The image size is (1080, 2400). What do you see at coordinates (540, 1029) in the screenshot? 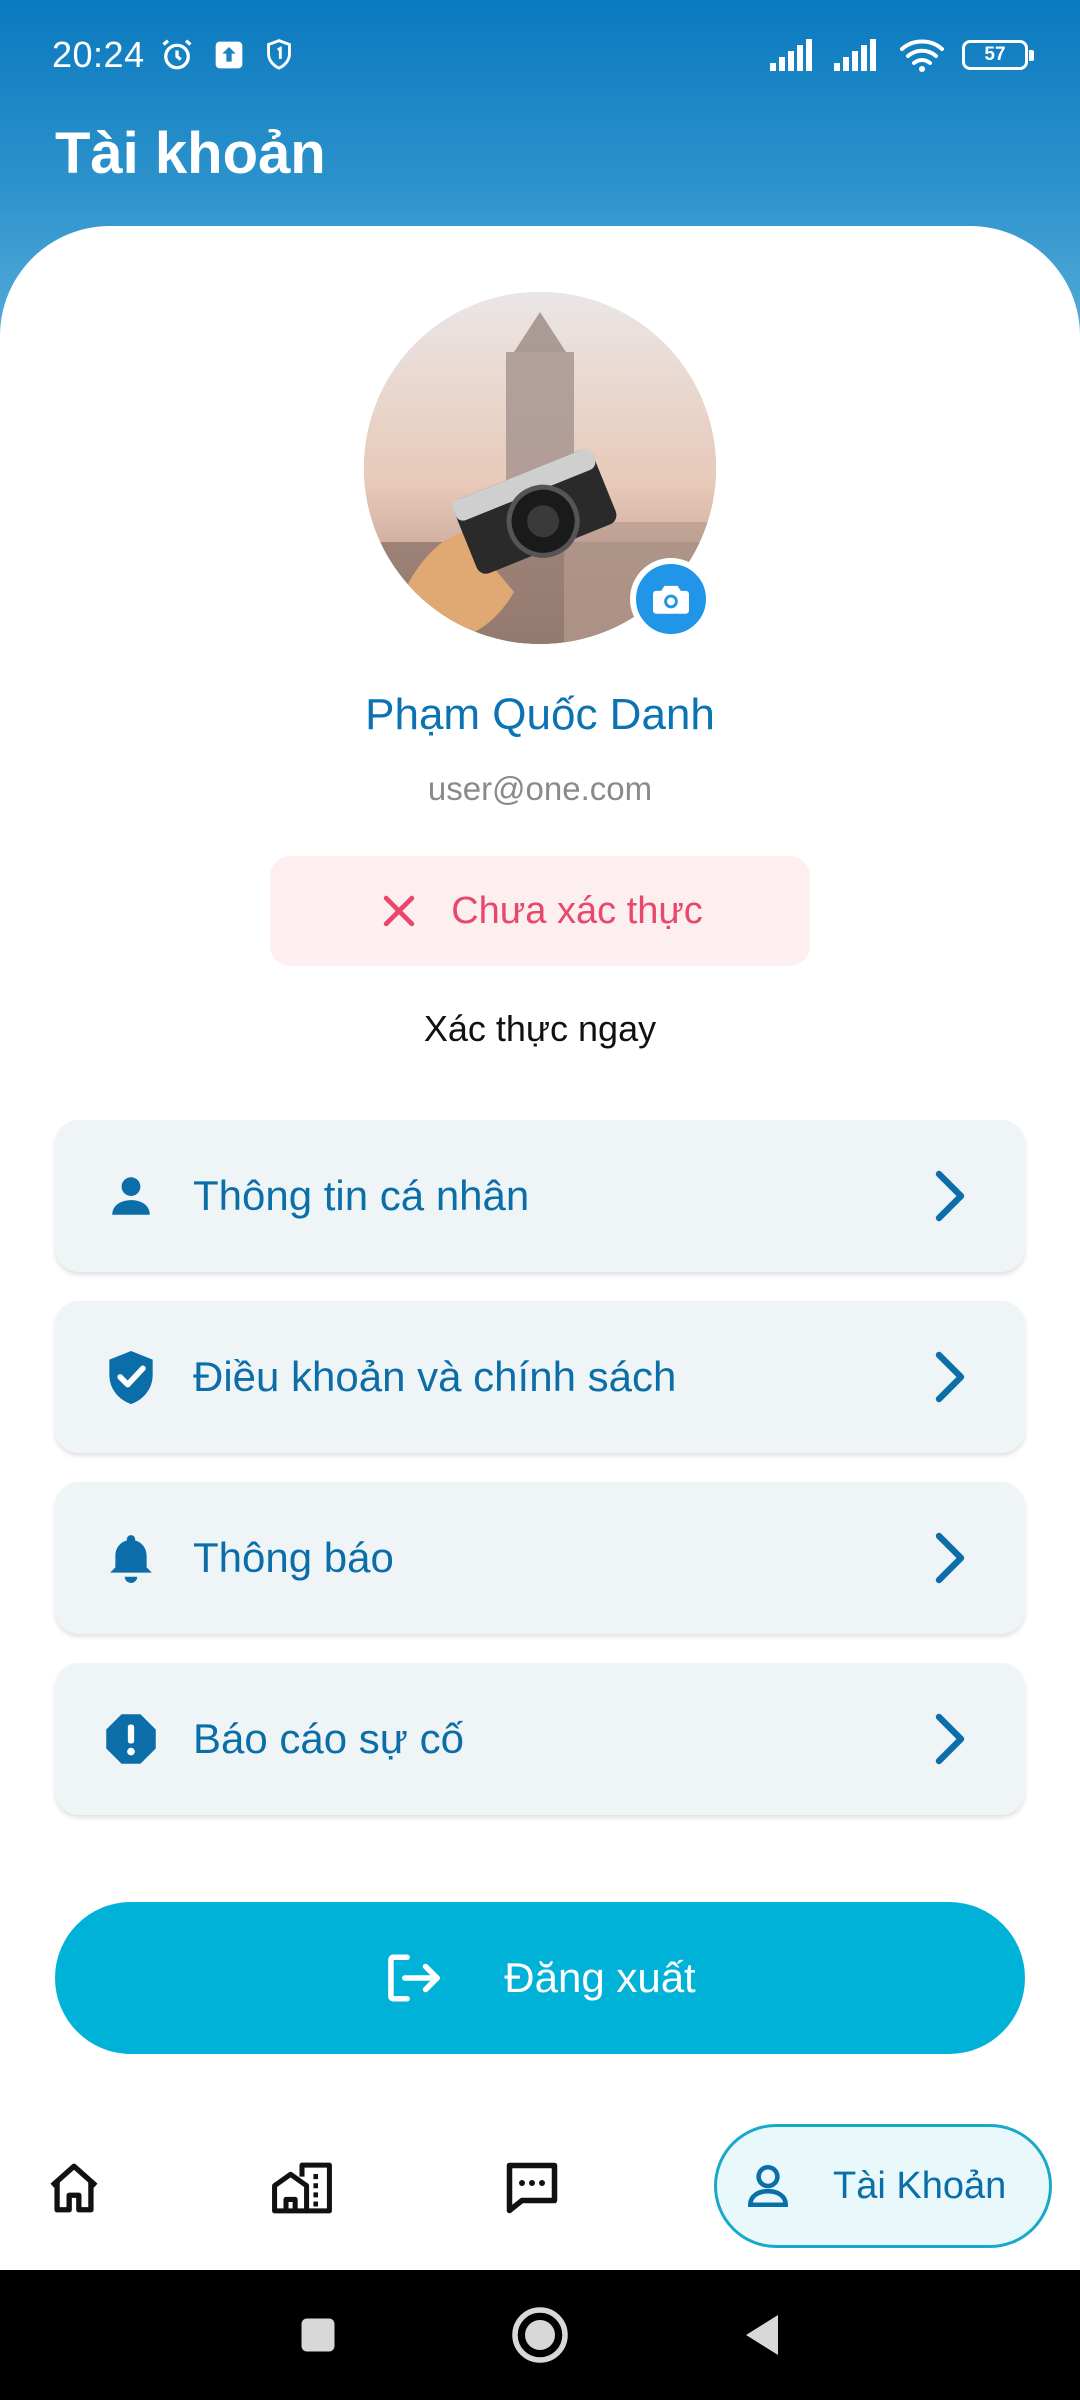
I see `verify-now-link: Xác thực ngay` at bounding box center [540, 1029].